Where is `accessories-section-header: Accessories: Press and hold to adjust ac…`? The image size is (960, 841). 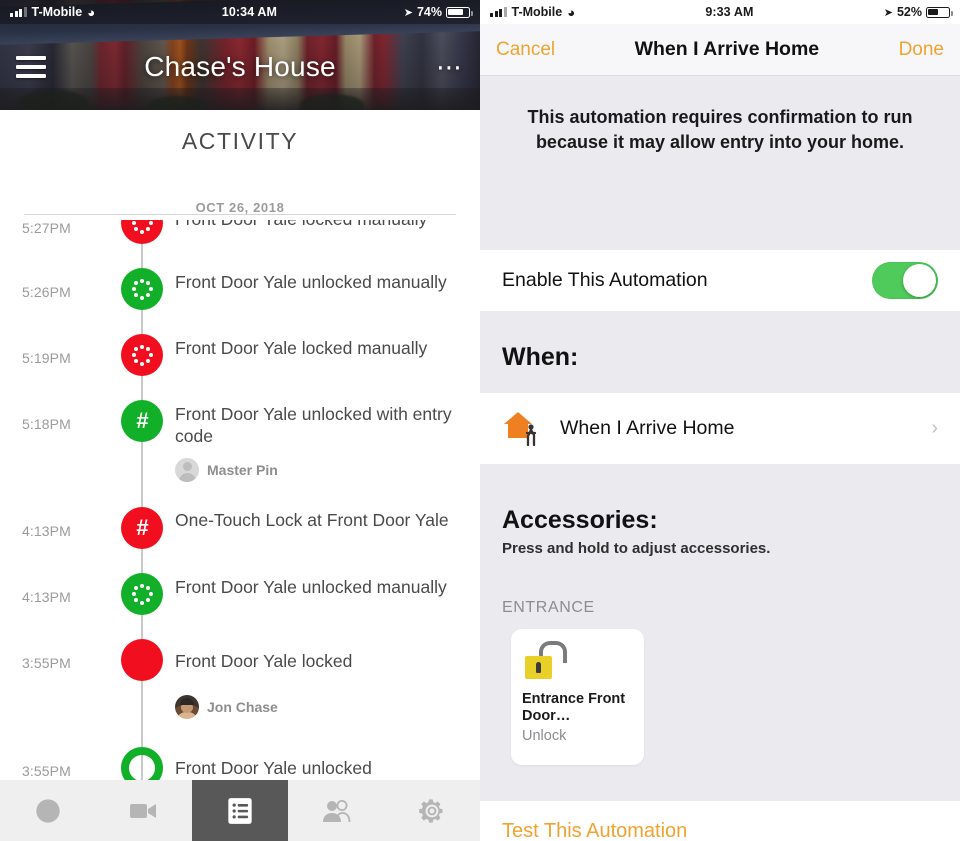 accessories-section-header: Accessories: Press and hold to adjust ac… is located at coordinates (720, 534).